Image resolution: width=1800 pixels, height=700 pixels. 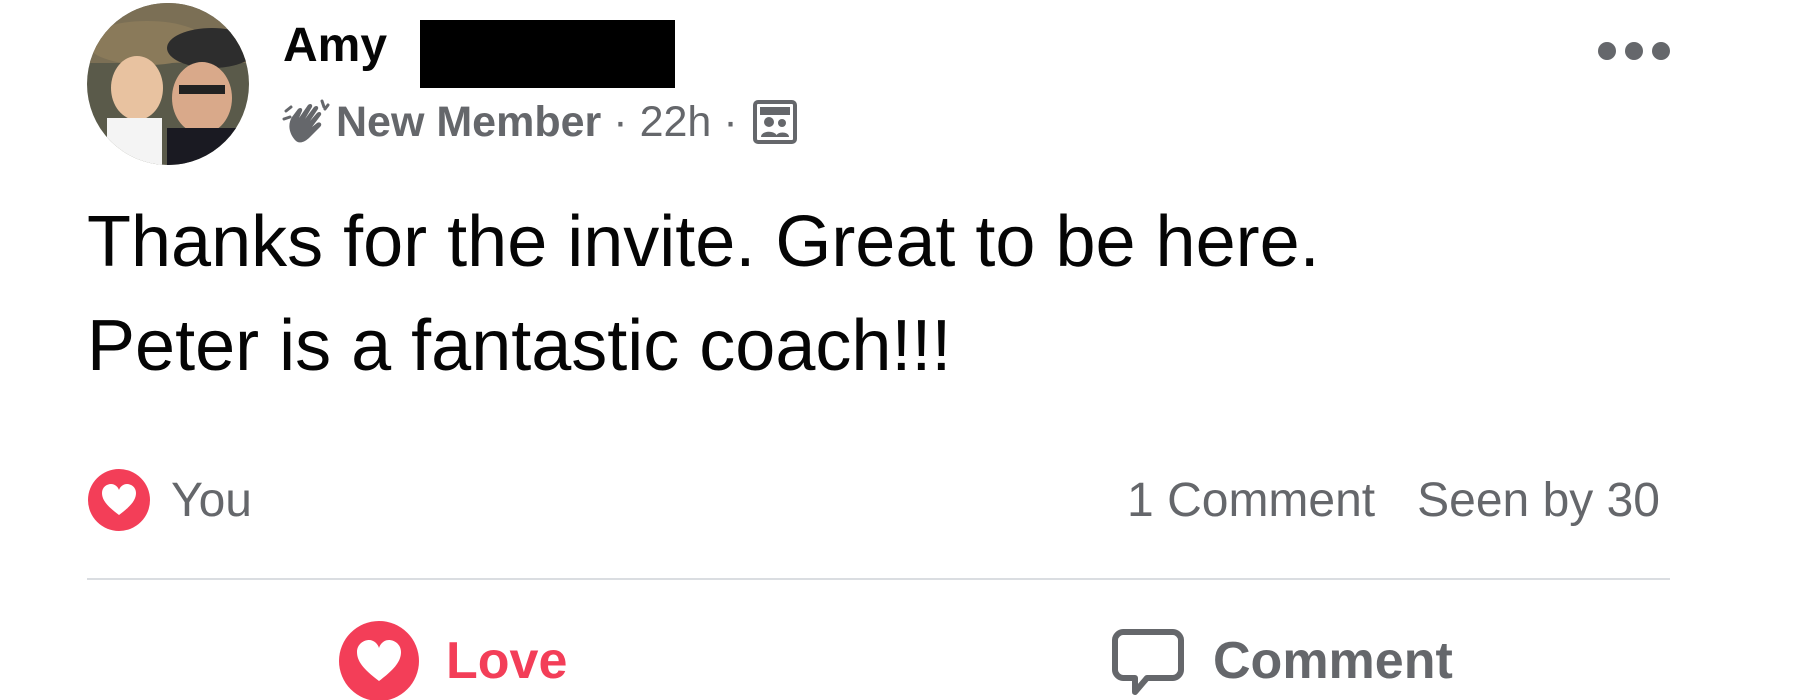 What do you see at coordinates (306, 121) in the screenshot?
I see `waving-hand-icon` at bounding box center [306, 121].